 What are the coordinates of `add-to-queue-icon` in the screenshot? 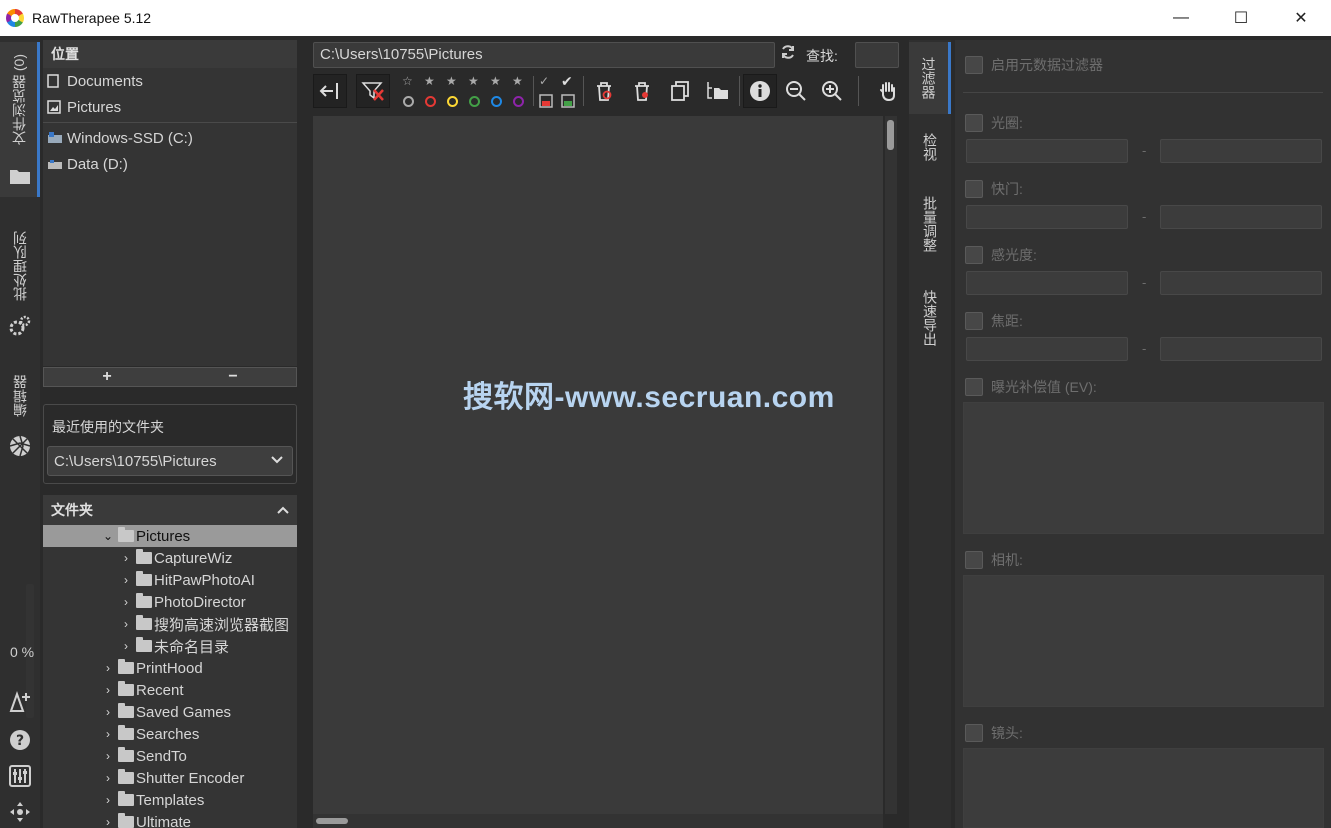 It's located at (20, 702).